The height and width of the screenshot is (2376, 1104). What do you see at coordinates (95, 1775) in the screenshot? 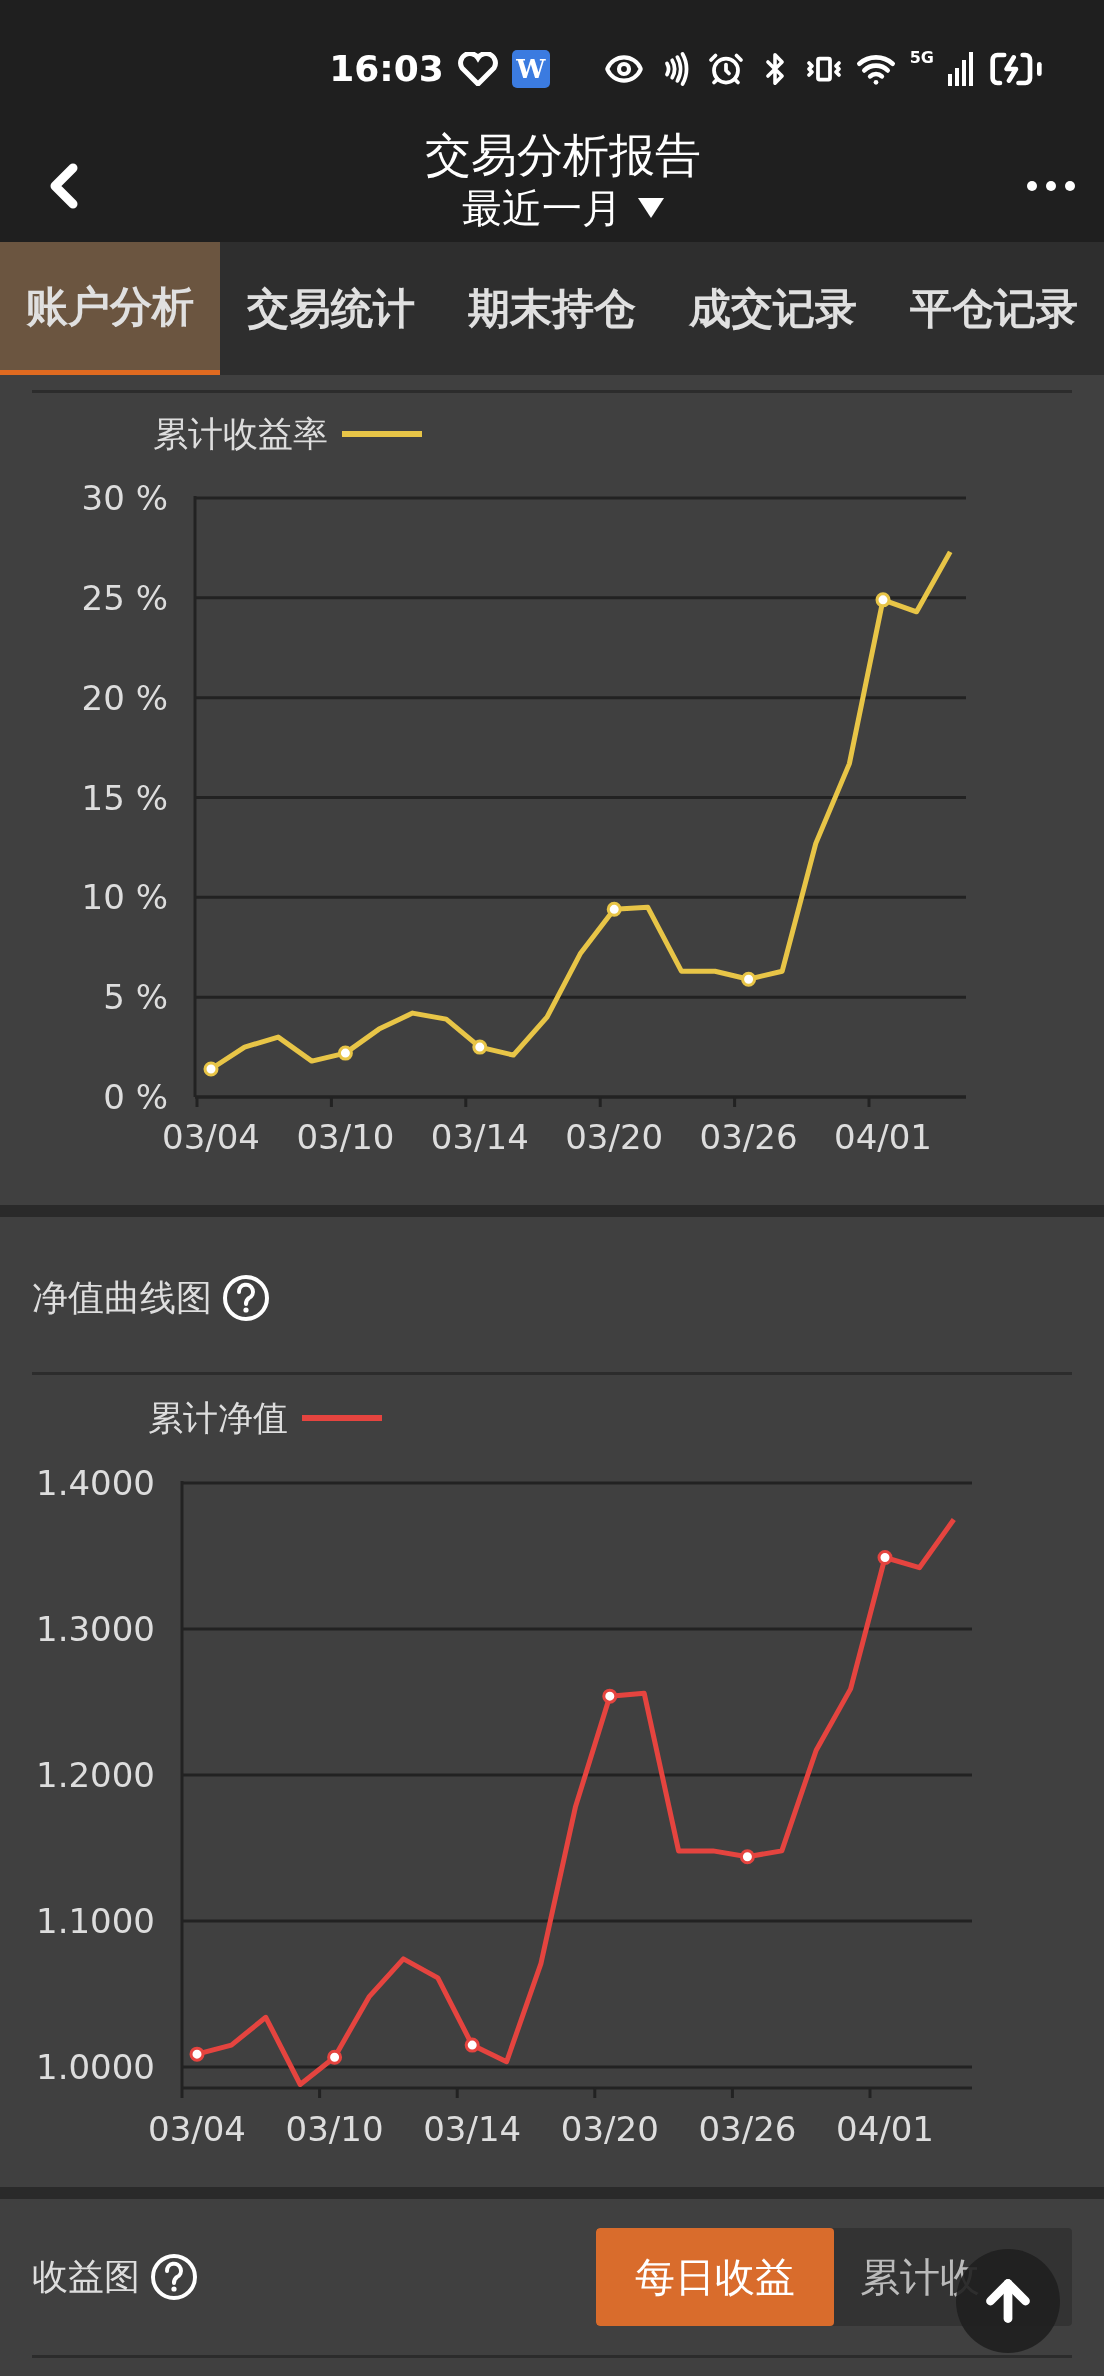
I see `y-tick-label: 1.2000` at bounding box center [95, 1775].